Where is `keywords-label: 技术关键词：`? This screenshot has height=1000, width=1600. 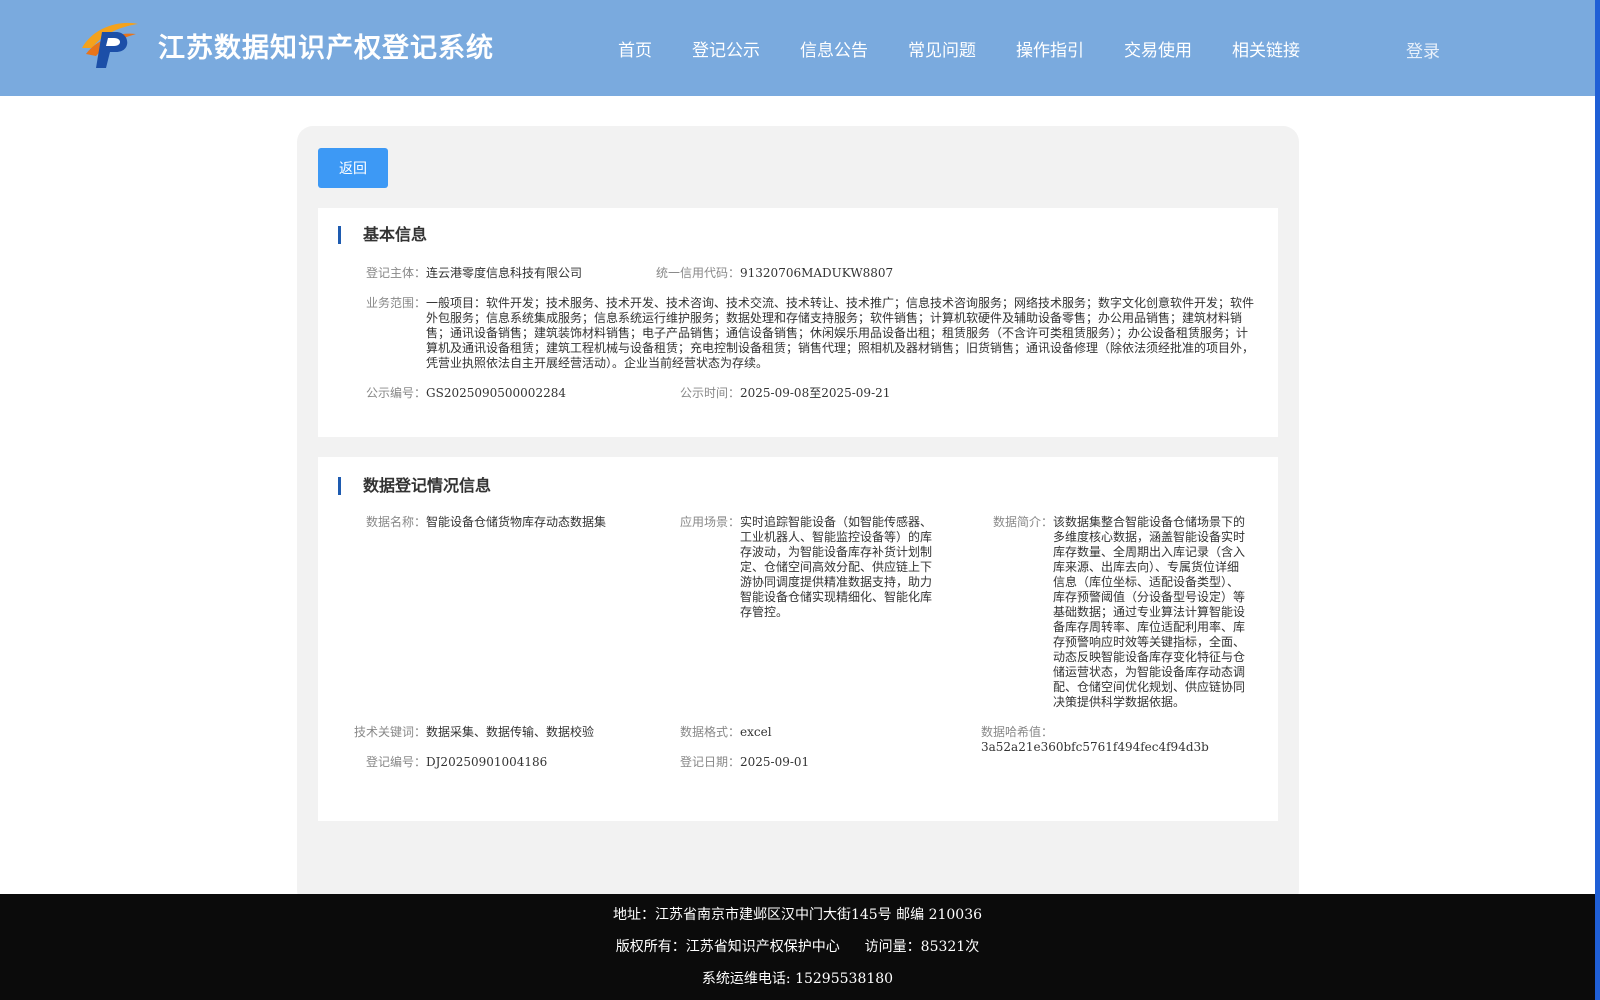 keywords-label: 技术关键词： is located at coordinates (390, 732).